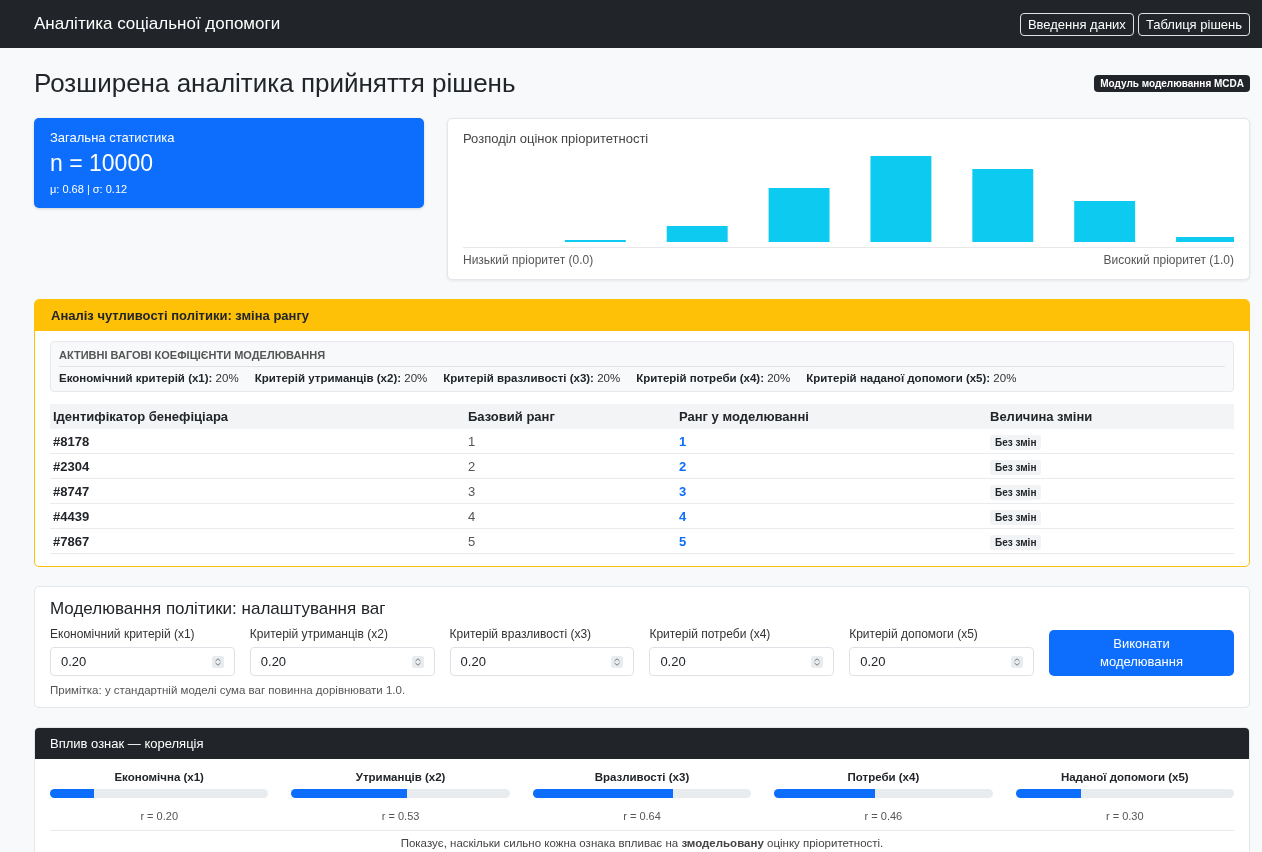 The image size is (1262, 852). What do you see at coordinates (642, 315) in the screenshot?
I see `card-header: Аналіз чутливості політики: зміна рангу` at bounding box center [642, 315].